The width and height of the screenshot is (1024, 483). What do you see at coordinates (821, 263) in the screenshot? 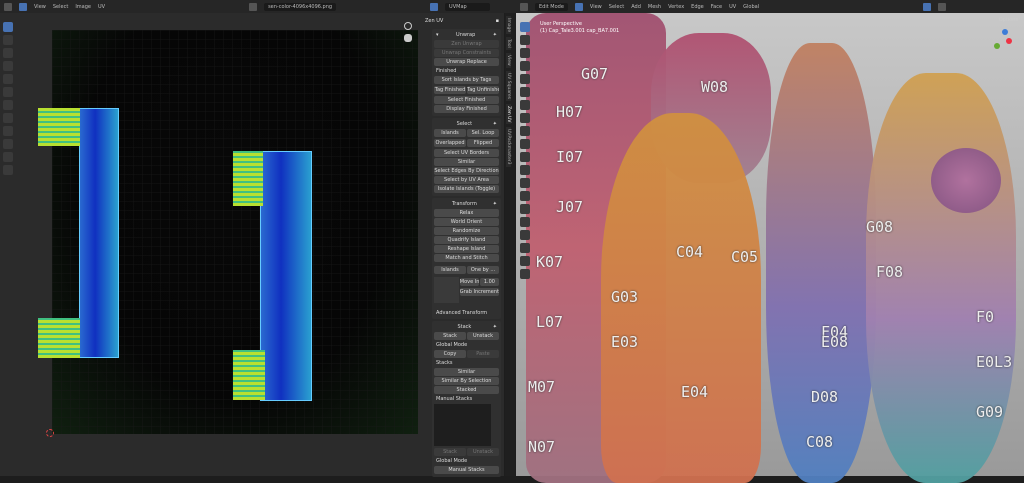
I see `mesh-part` at bounding box center [821, 263].